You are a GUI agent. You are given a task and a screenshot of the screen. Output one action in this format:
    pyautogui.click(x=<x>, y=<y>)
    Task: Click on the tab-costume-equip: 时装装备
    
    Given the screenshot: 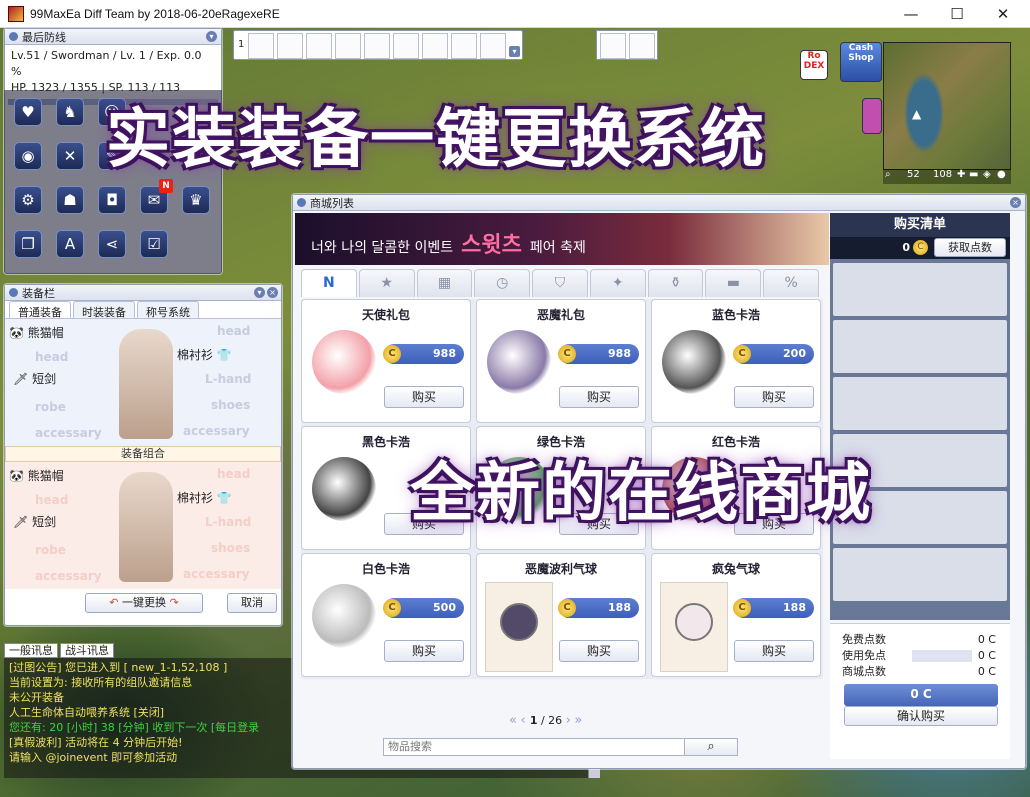 What is the action you would take?
    pyautogui.click(x=104, y=310)
    